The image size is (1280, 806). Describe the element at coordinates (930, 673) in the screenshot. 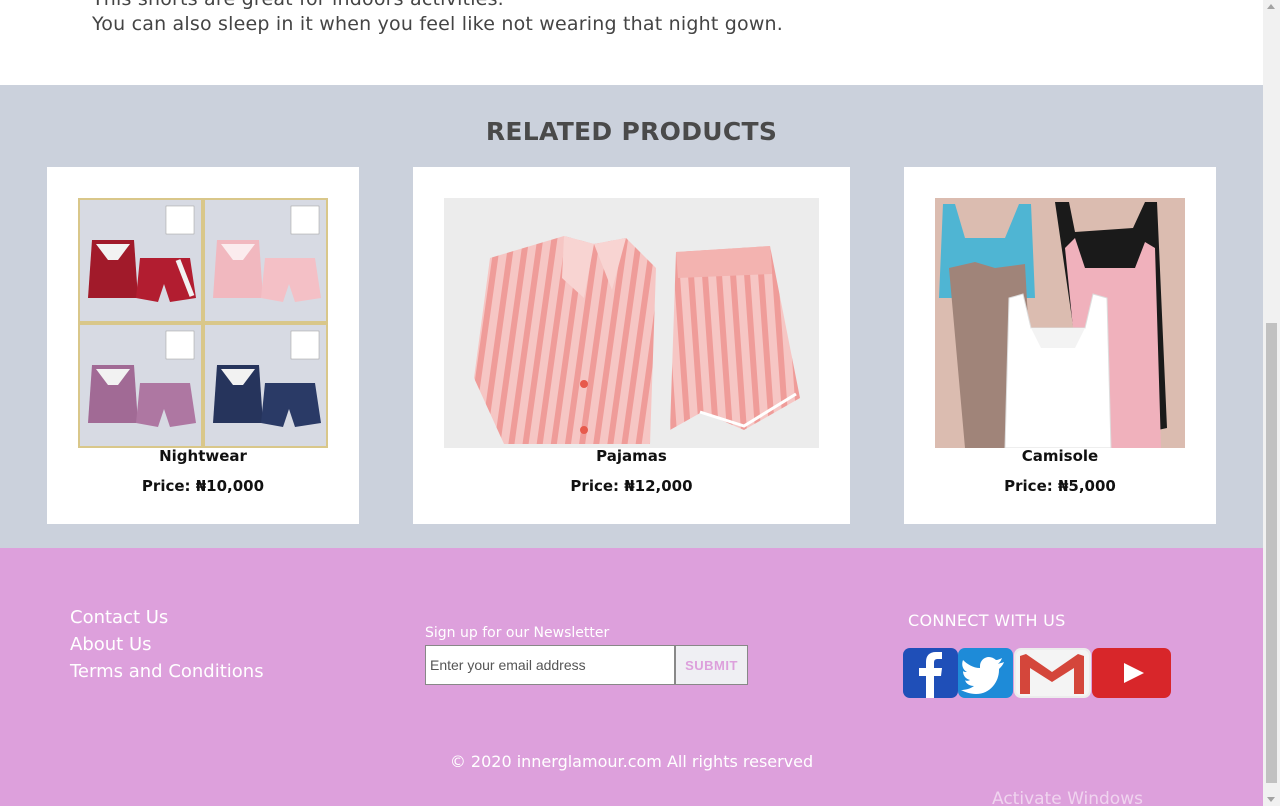

I see `facebook-icon` at that location.